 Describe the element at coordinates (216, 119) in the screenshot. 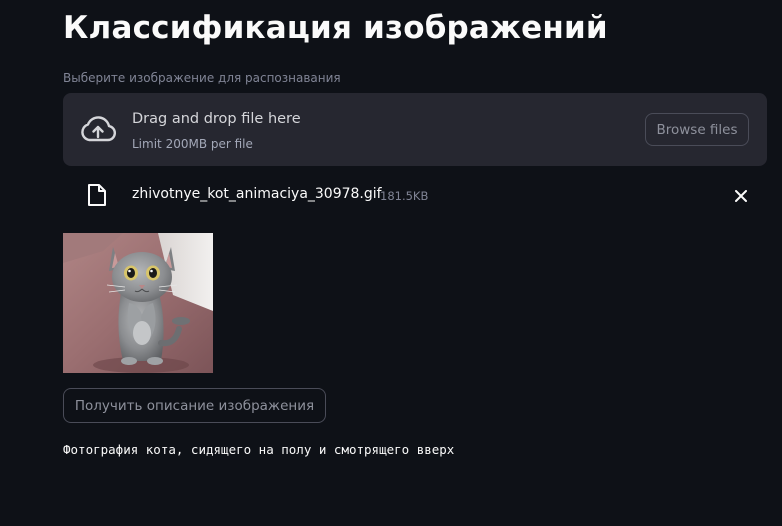

I see `dropzone-instructions: Drag and drop file here` at that location.